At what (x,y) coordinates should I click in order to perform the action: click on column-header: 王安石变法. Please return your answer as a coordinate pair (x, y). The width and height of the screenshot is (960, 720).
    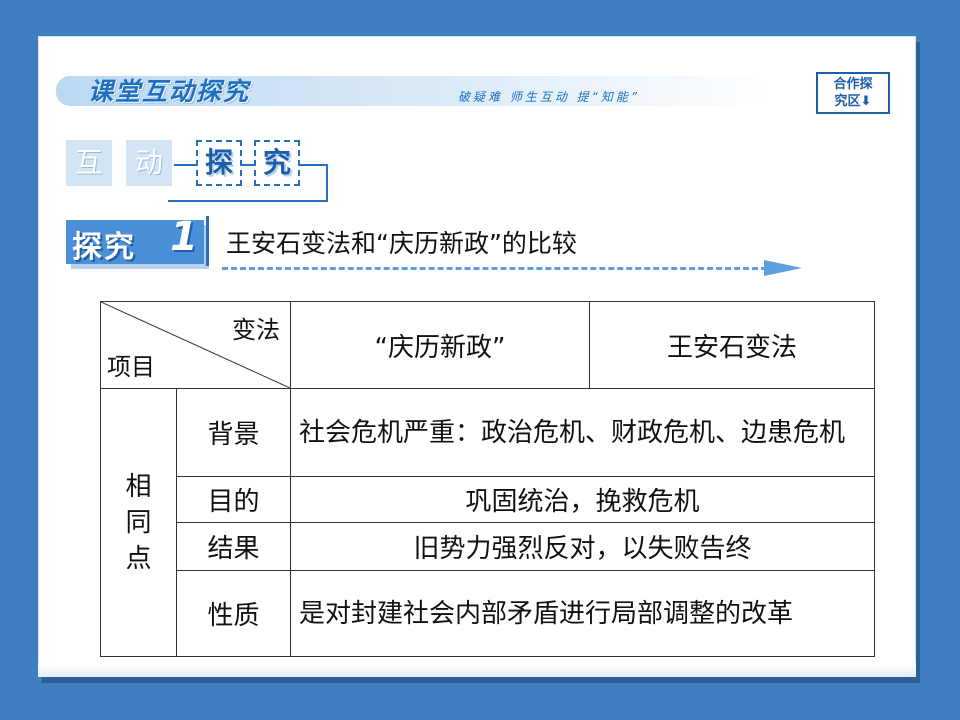
    Looking at the image, I should click on (732, 345).